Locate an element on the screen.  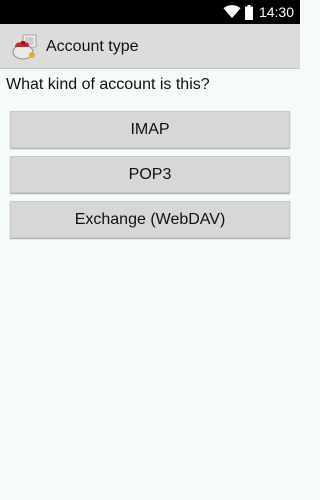
status-icons: 14:30 is located at coordinates (258, 12).